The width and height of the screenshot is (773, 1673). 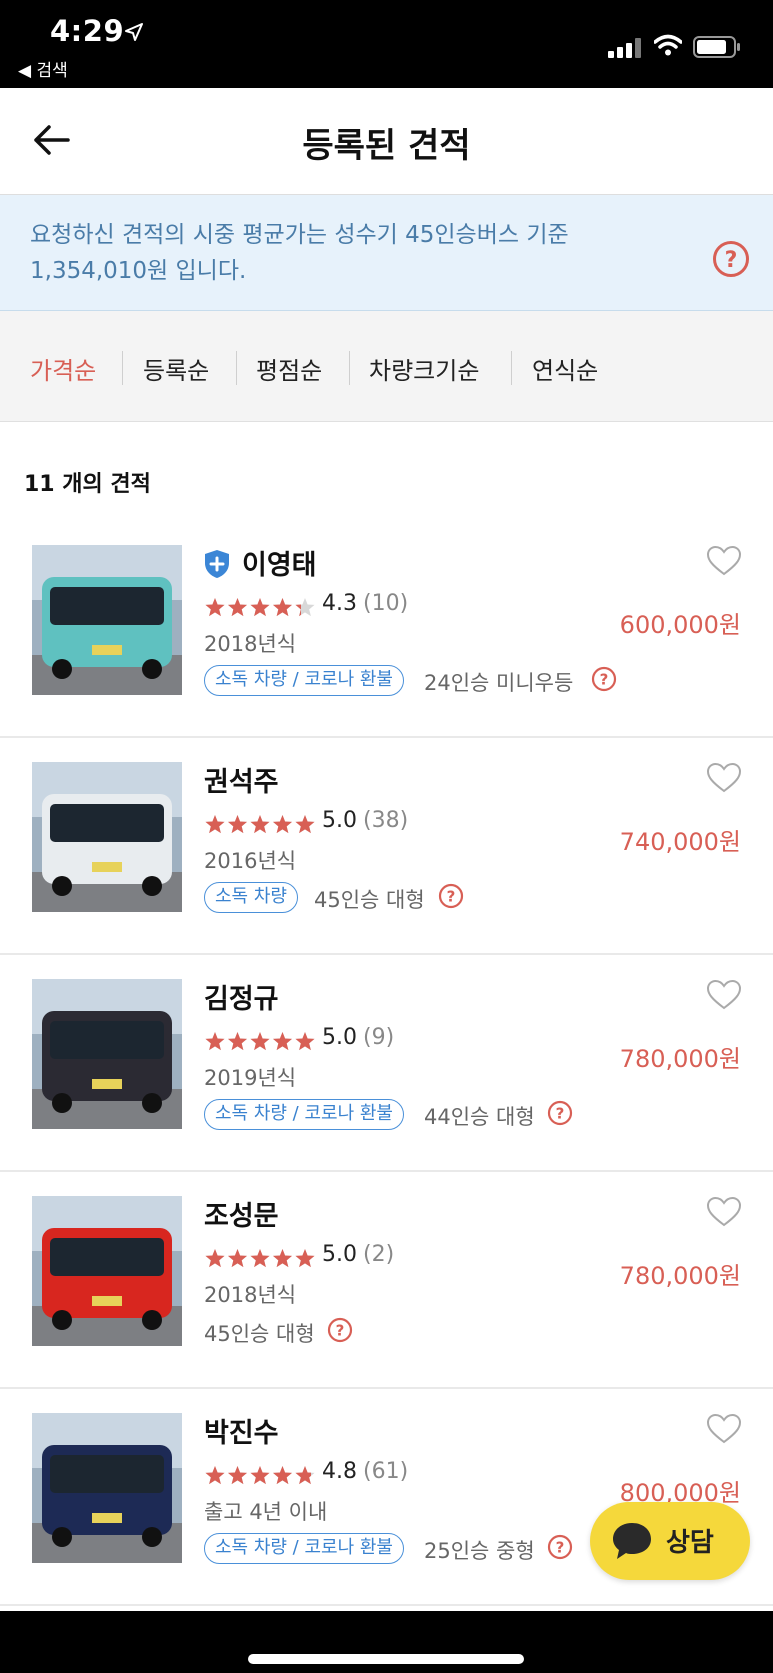 What do you see at coordinates (63, 368) in the screenshot?
I see `sort-price: 가격순` at bounding box center [63, 368].